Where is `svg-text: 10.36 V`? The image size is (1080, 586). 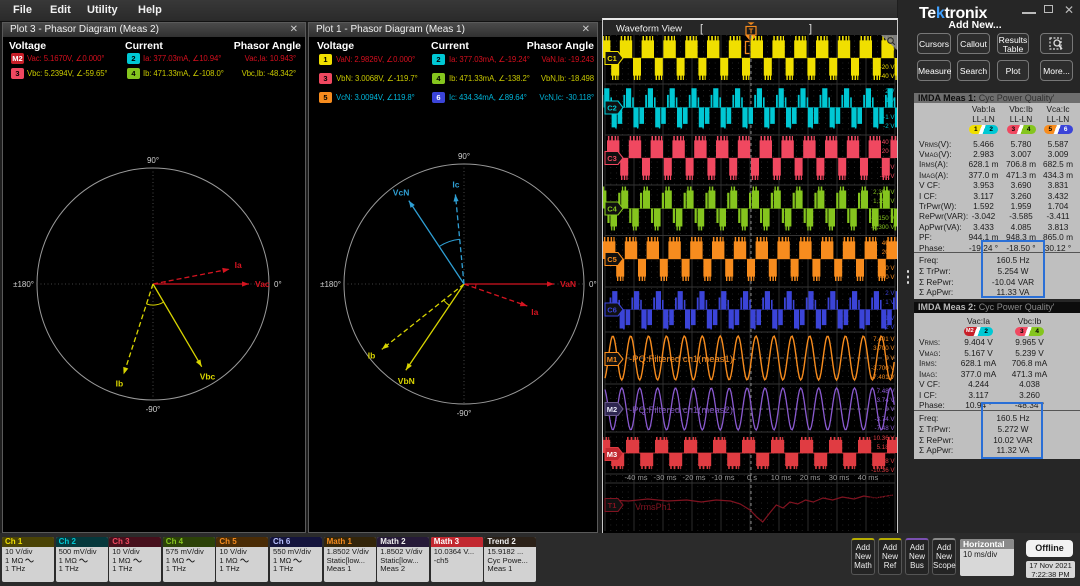
svg-text: 10.36 V is located at coordinates (884, 438).